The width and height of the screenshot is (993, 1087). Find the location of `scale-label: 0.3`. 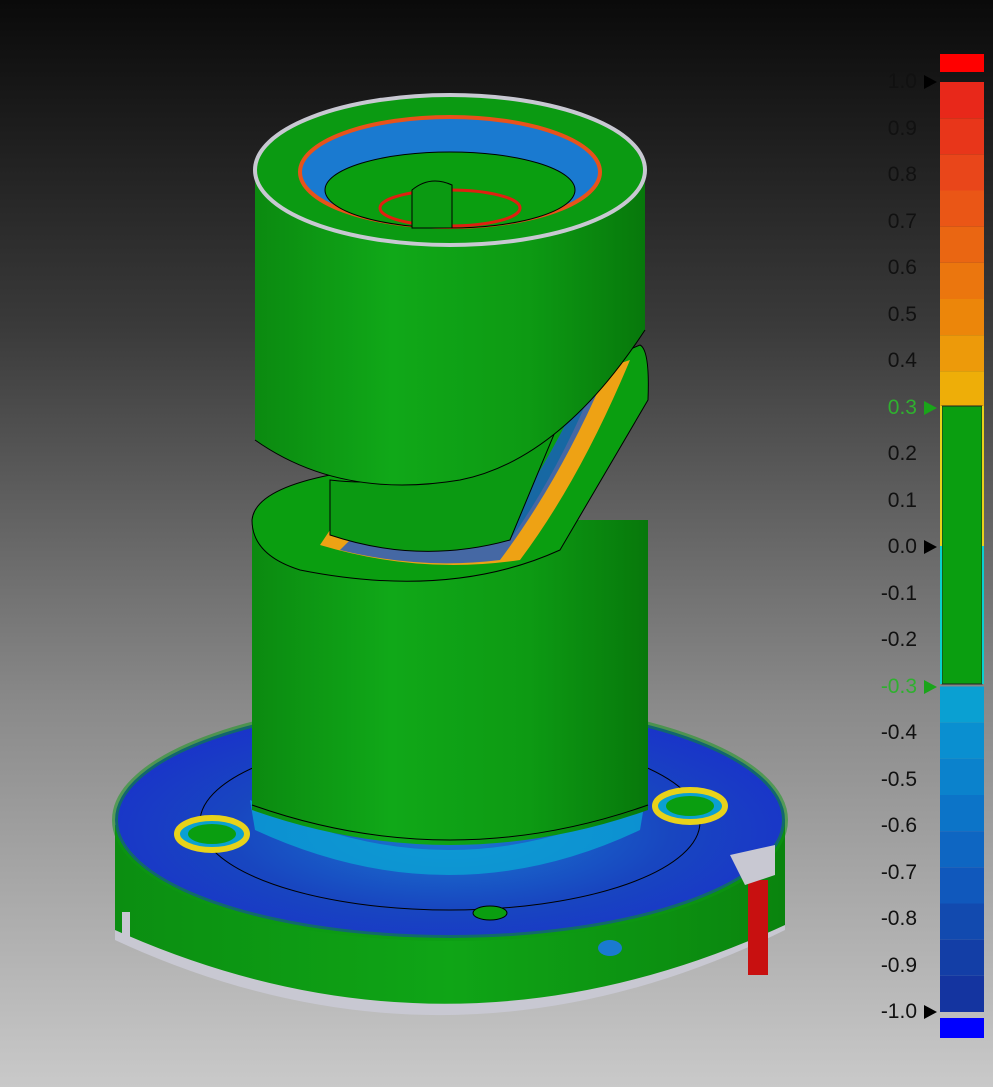

scale-label: 0.3 is located at coordinates (902, 407).